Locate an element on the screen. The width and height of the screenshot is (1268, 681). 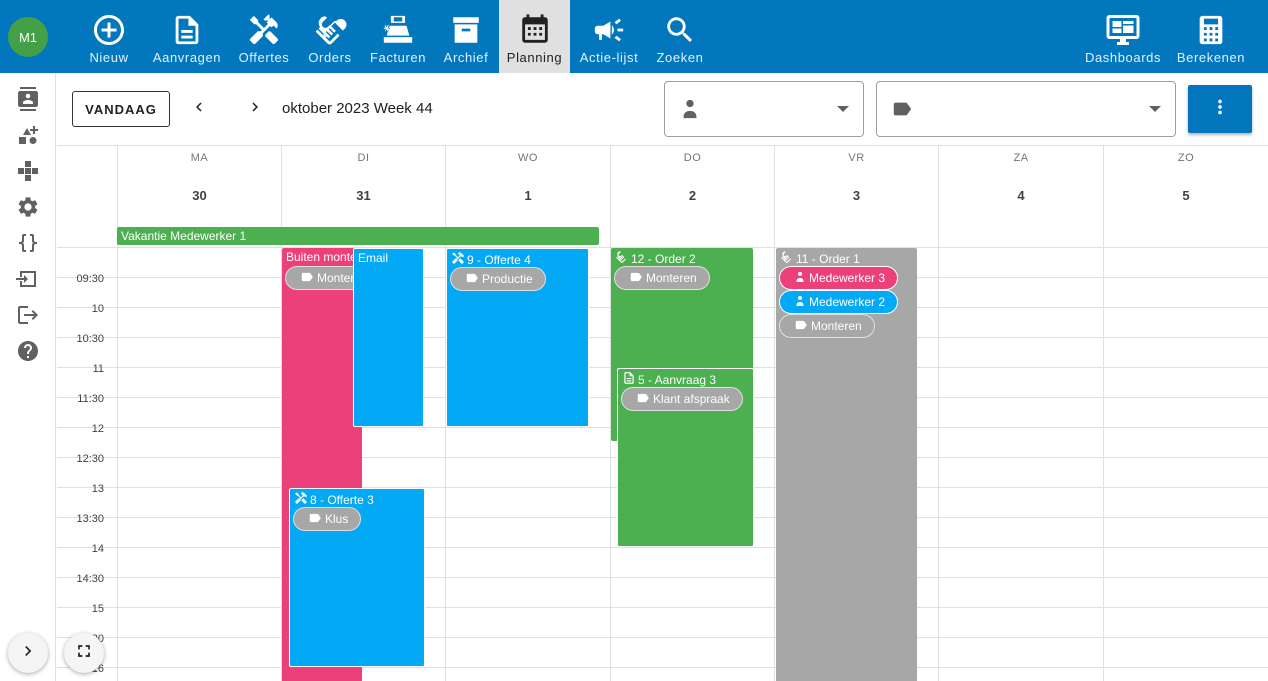
time-label: 13 is located at coordinates (97, 489).